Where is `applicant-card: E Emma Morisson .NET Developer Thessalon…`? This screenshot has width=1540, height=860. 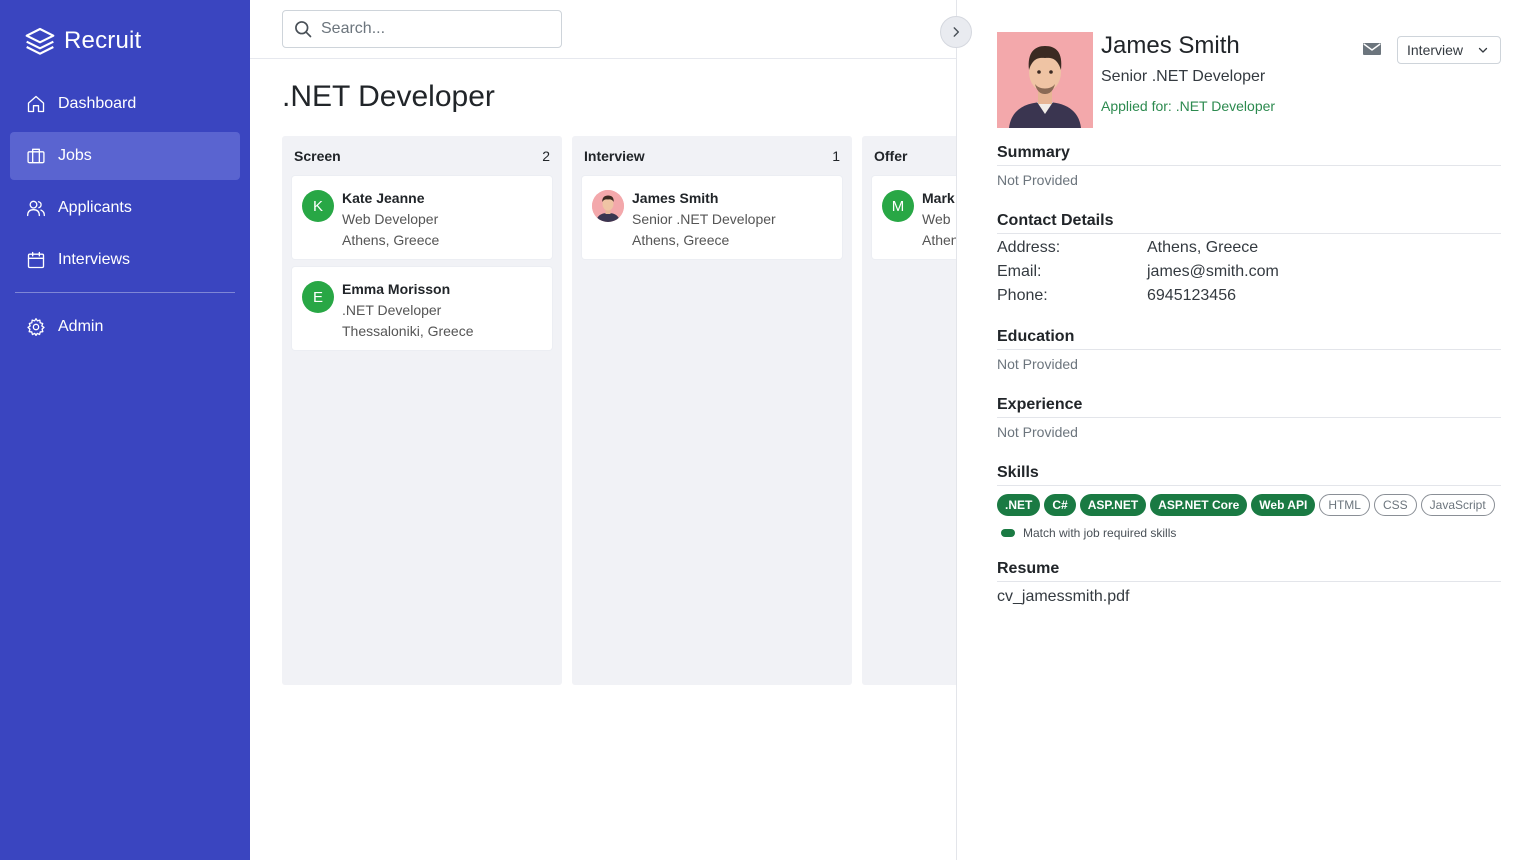
applicant-card: E Emma Morisson .NET Developer Thessalon… is located at coordinates (422, 308).